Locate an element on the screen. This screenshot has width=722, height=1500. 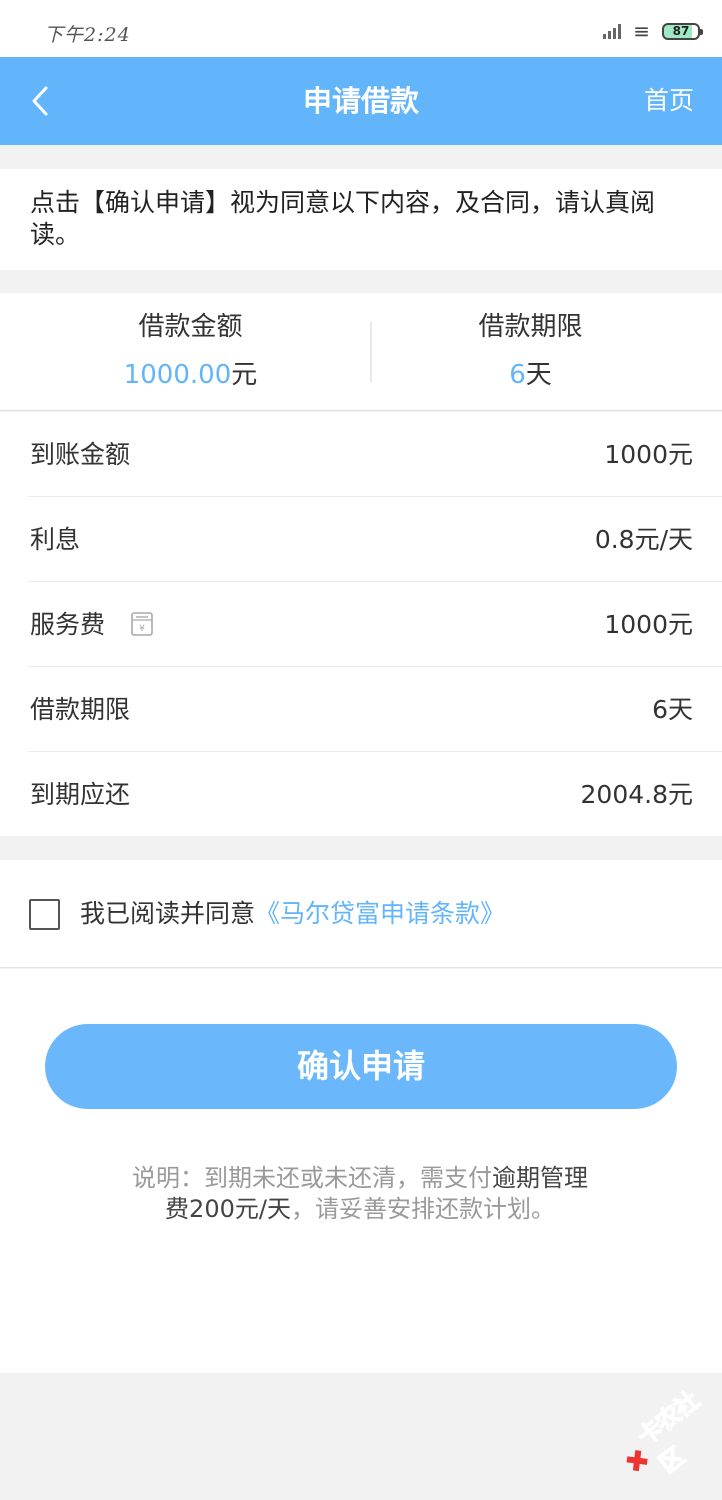
loan-amount-unit: 元 is located at coordinates (244, 375).